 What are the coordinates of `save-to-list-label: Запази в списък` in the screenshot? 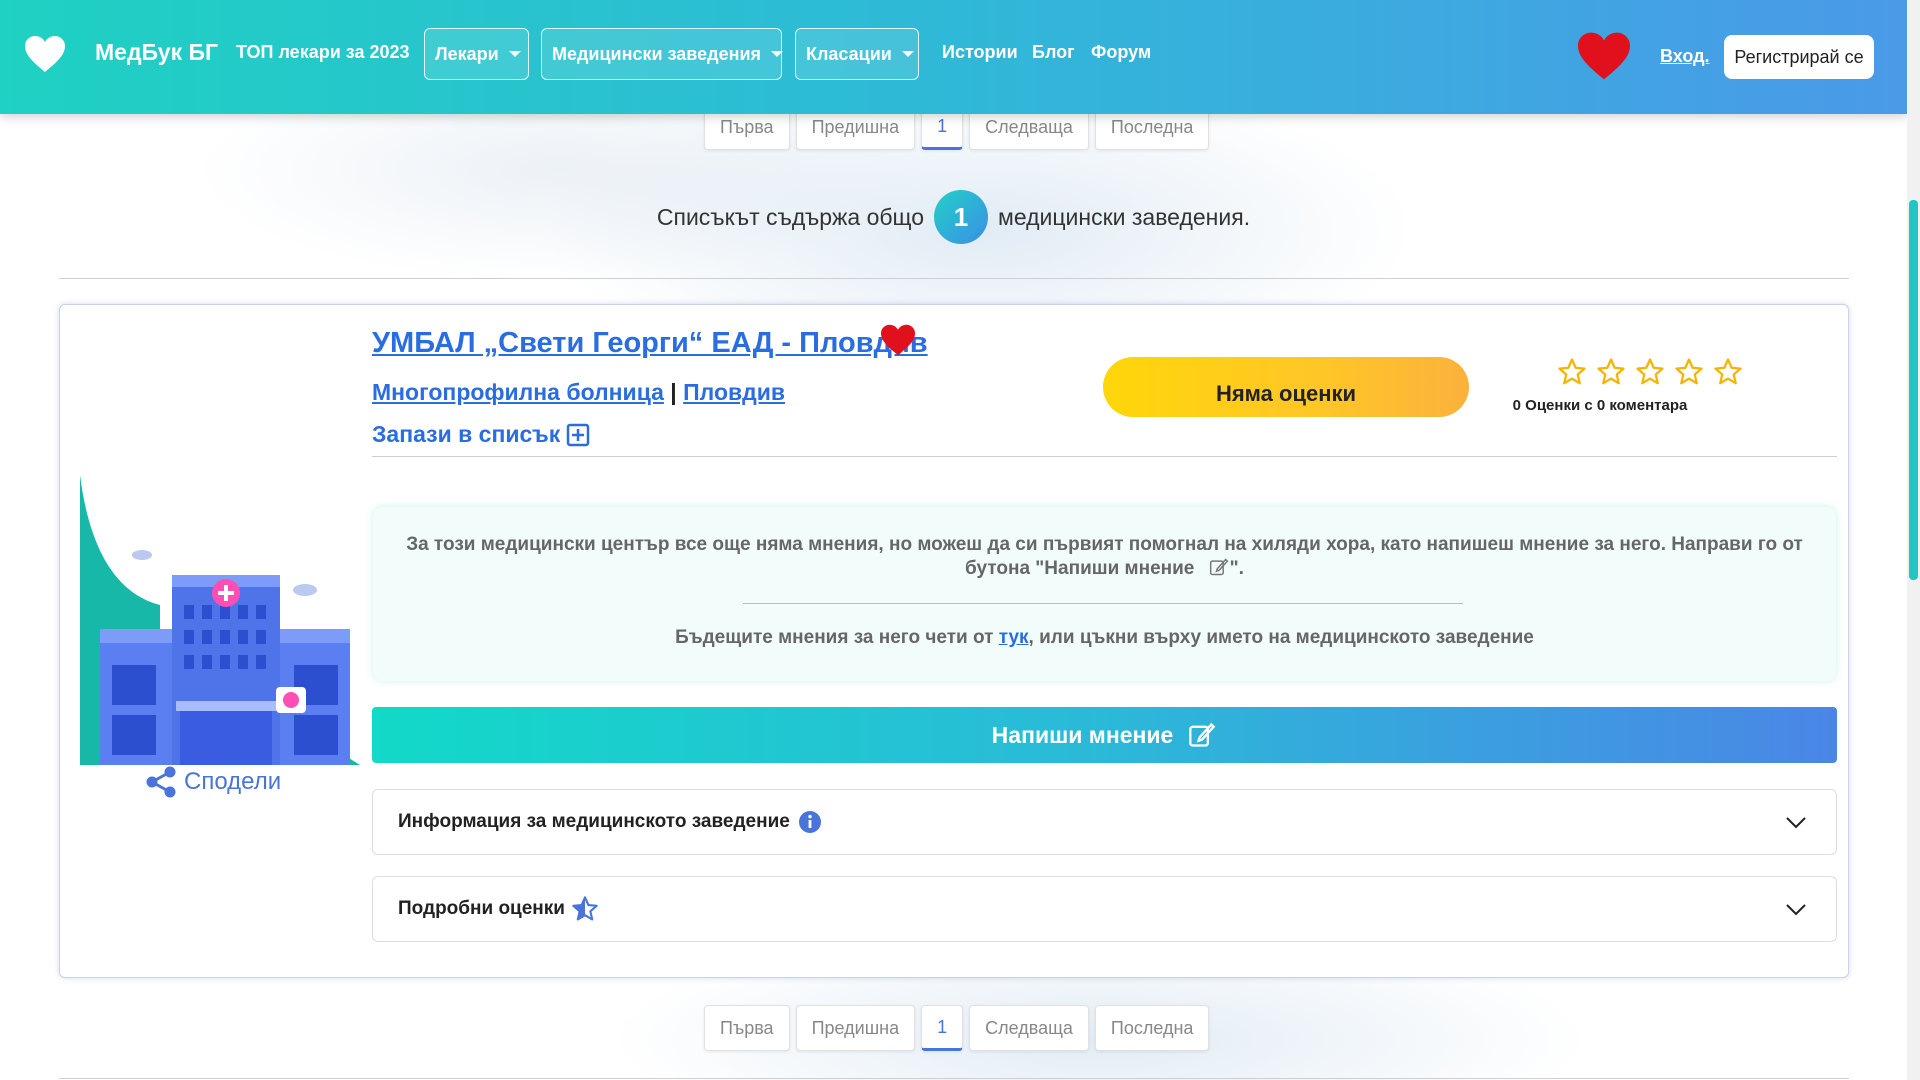 It's located at (466, 434).